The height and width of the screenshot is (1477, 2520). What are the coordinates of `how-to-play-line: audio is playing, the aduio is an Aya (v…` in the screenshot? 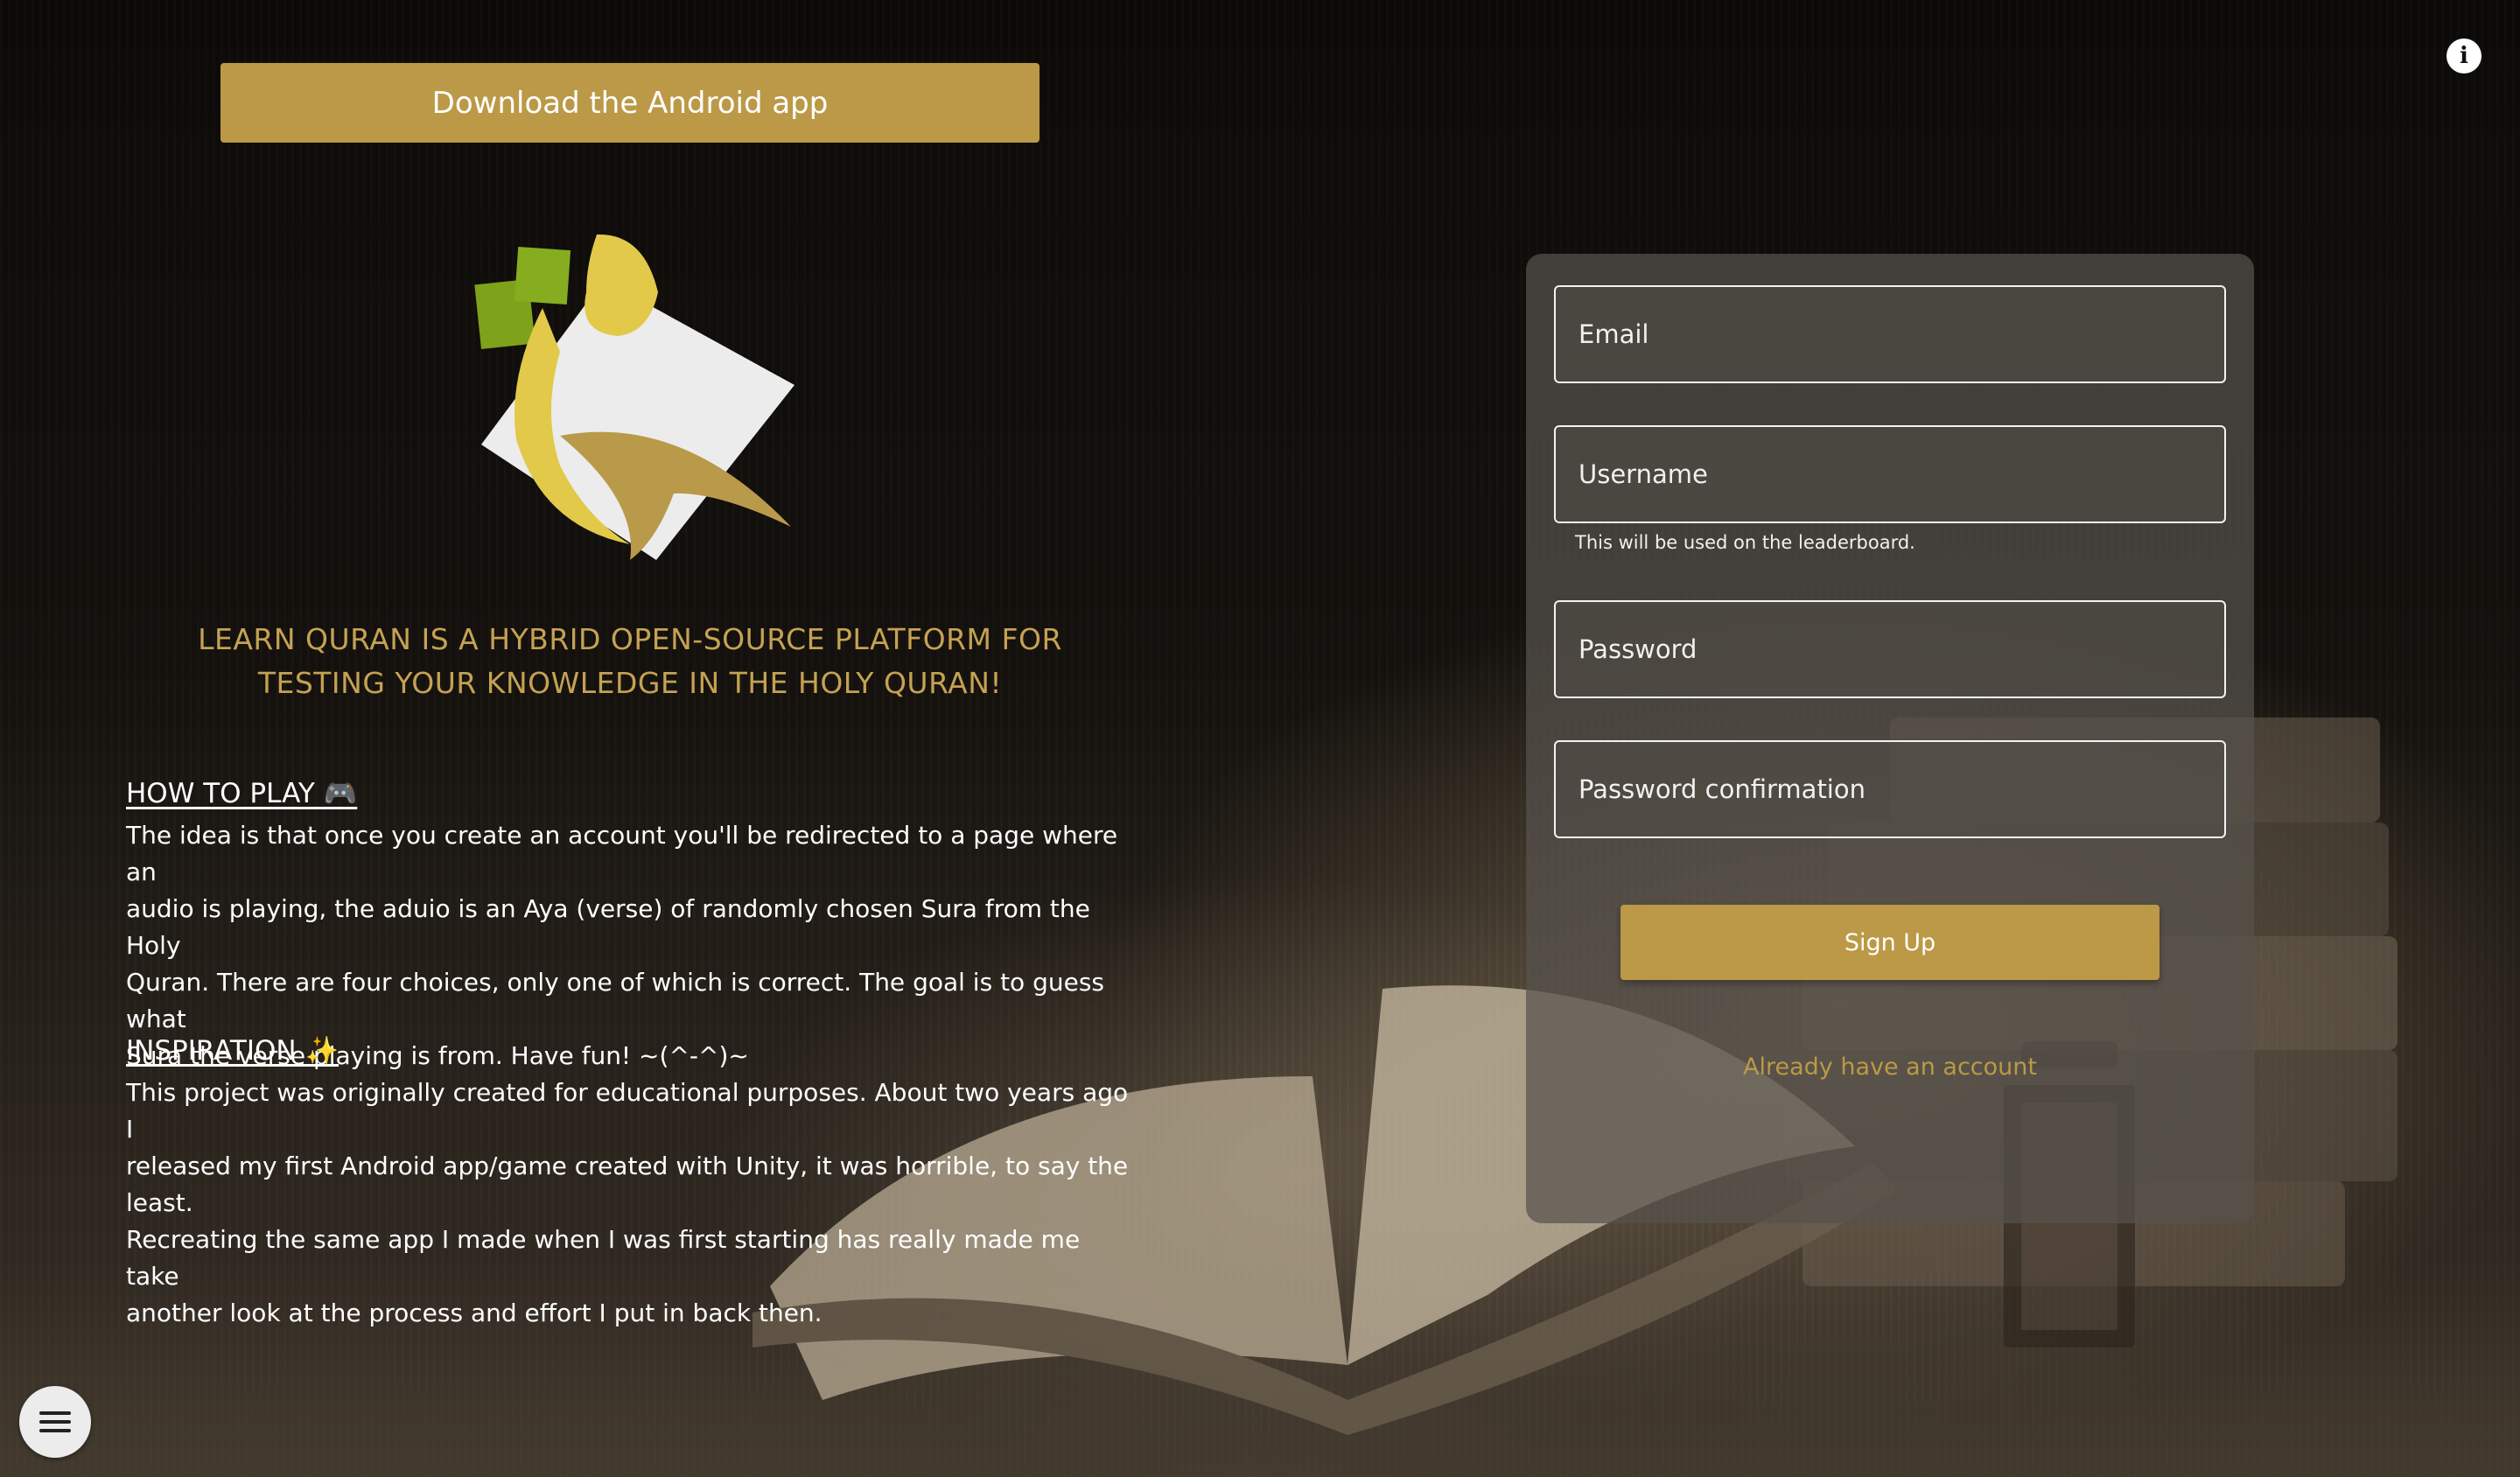 It's located at (608, 927).